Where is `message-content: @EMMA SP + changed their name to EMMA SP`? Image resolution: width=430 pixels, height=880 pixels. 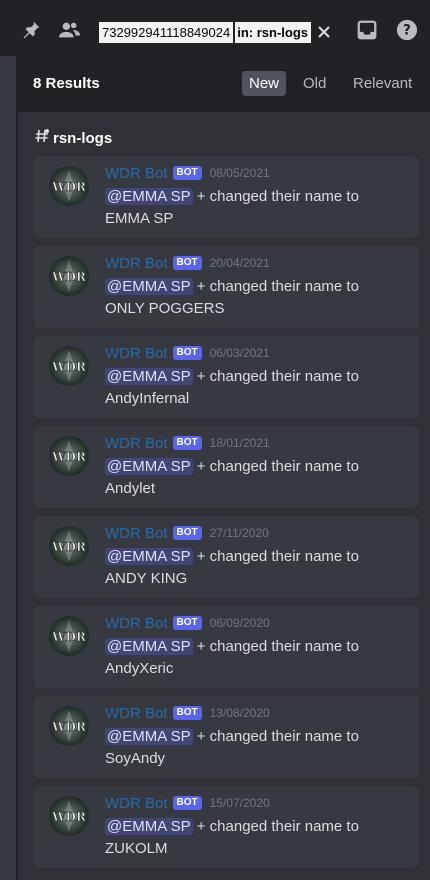 message-content: @EMMA SP + changed their name to EMMA SP is located at coordinates (257, 208).